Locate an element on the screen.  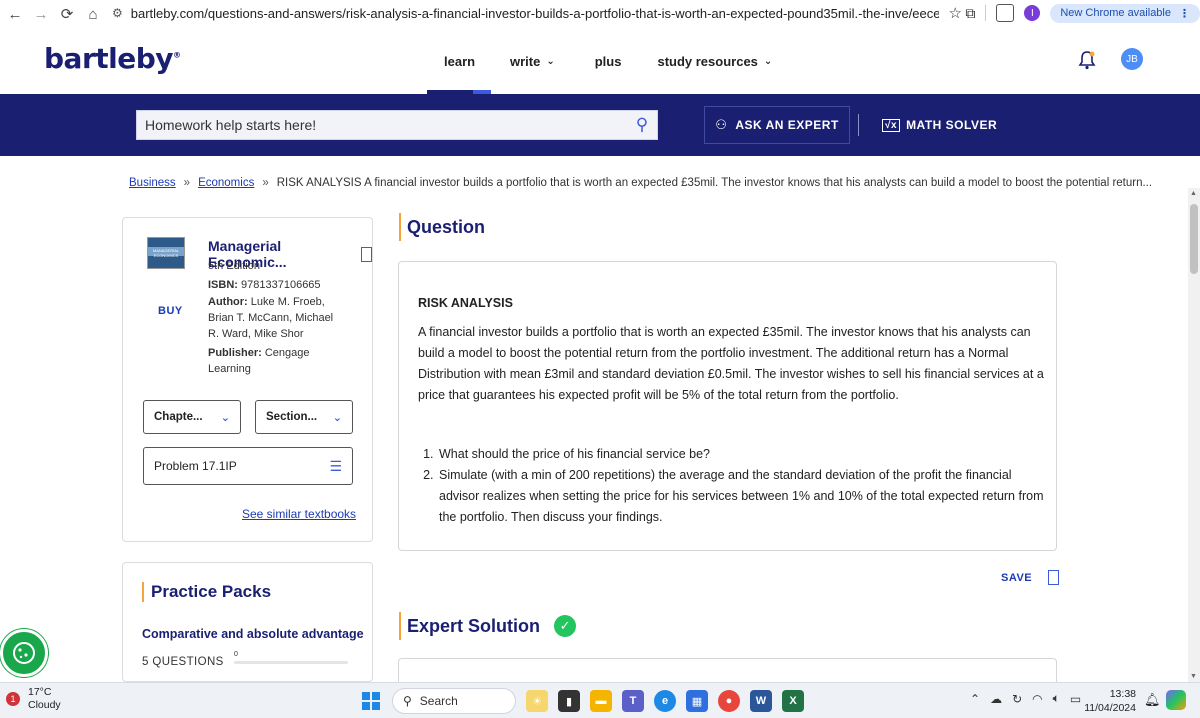
math-solver-button: √x MATH SOLVER is located at coordinates (939, 125).